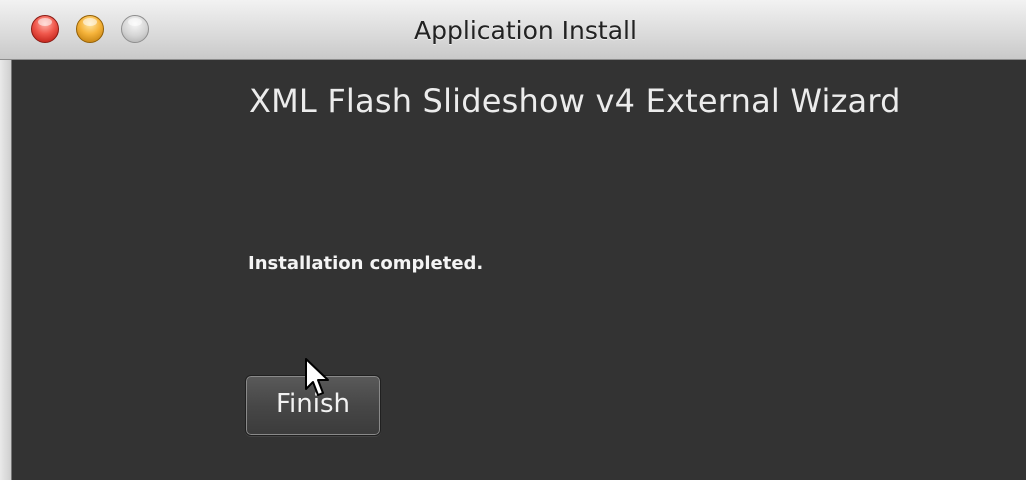 The height and width of the screenshot is (480, 1026). What do you see at coordinates (317, 377) in the screenshot?
I see `mouse-pointer-icon` at bounding box center [317, 377].